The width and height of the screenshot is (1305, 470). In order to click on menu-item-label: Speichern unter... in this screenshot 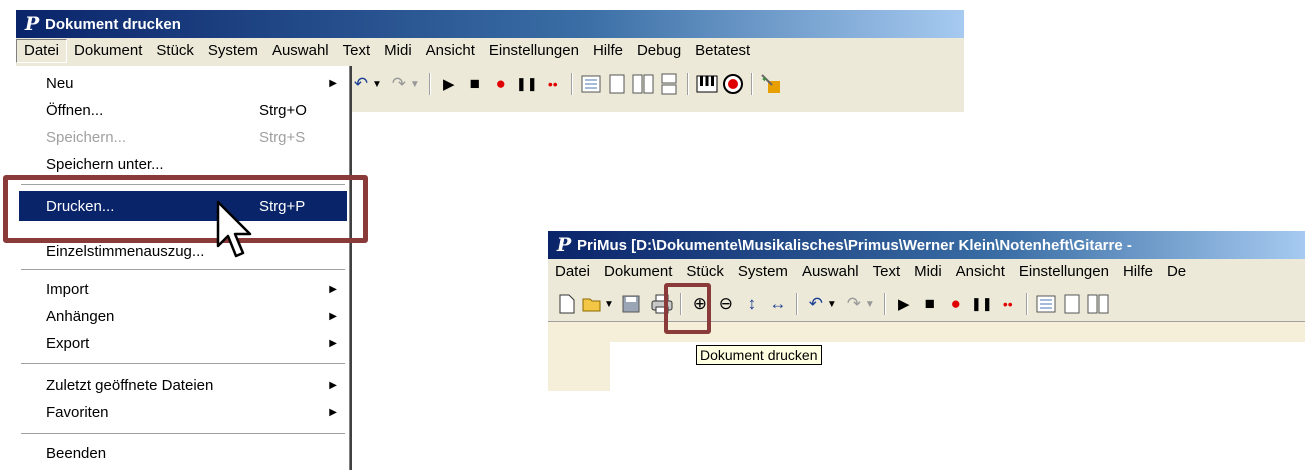, I will do `click(105, 164)`.